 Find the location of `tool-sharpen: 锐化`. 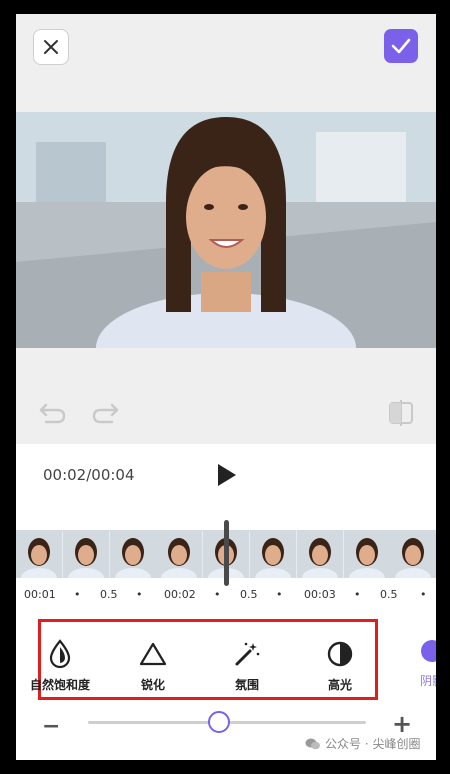

tool-sharpen: 锐化 is located at coordinates (153, 665).